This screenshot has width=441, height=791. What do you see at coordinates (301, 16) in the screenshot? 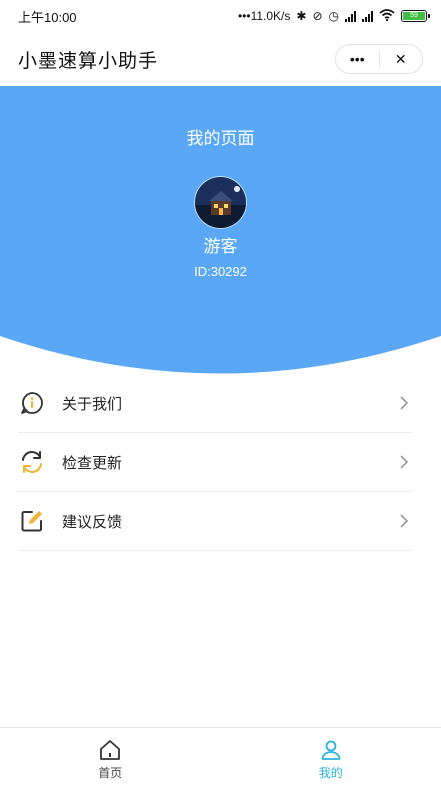
I see `bluetooth-icon: ✱` at bounding box center [301, 16].